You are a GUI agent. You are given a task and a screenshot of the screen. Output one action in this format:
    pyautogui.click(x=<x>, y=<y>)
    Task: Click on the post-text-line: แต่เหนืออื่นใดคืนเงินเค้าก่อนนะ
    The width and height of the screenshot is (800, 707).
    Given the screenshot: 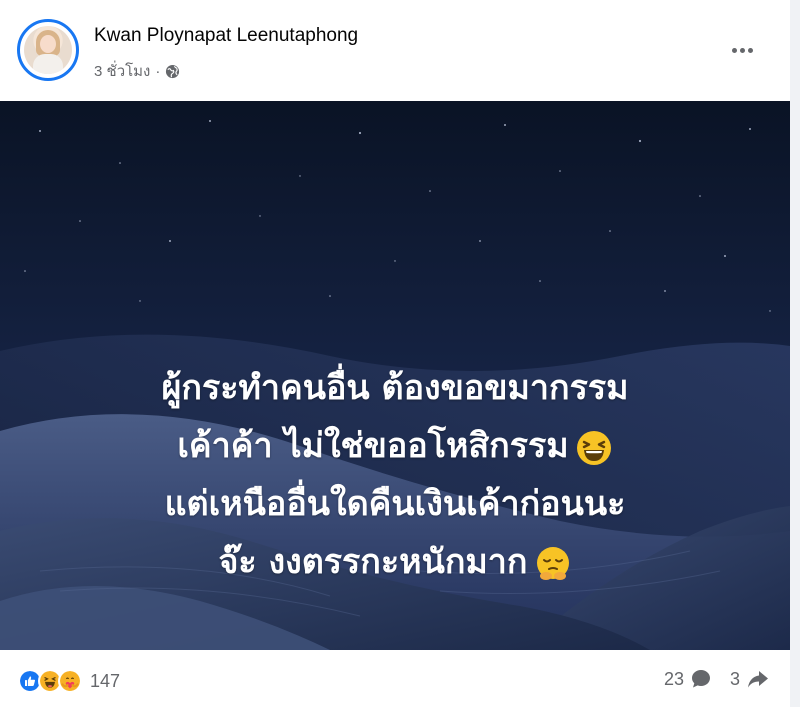 What is the action you would take?
    pyautogui.click(x=395, y=504)
    